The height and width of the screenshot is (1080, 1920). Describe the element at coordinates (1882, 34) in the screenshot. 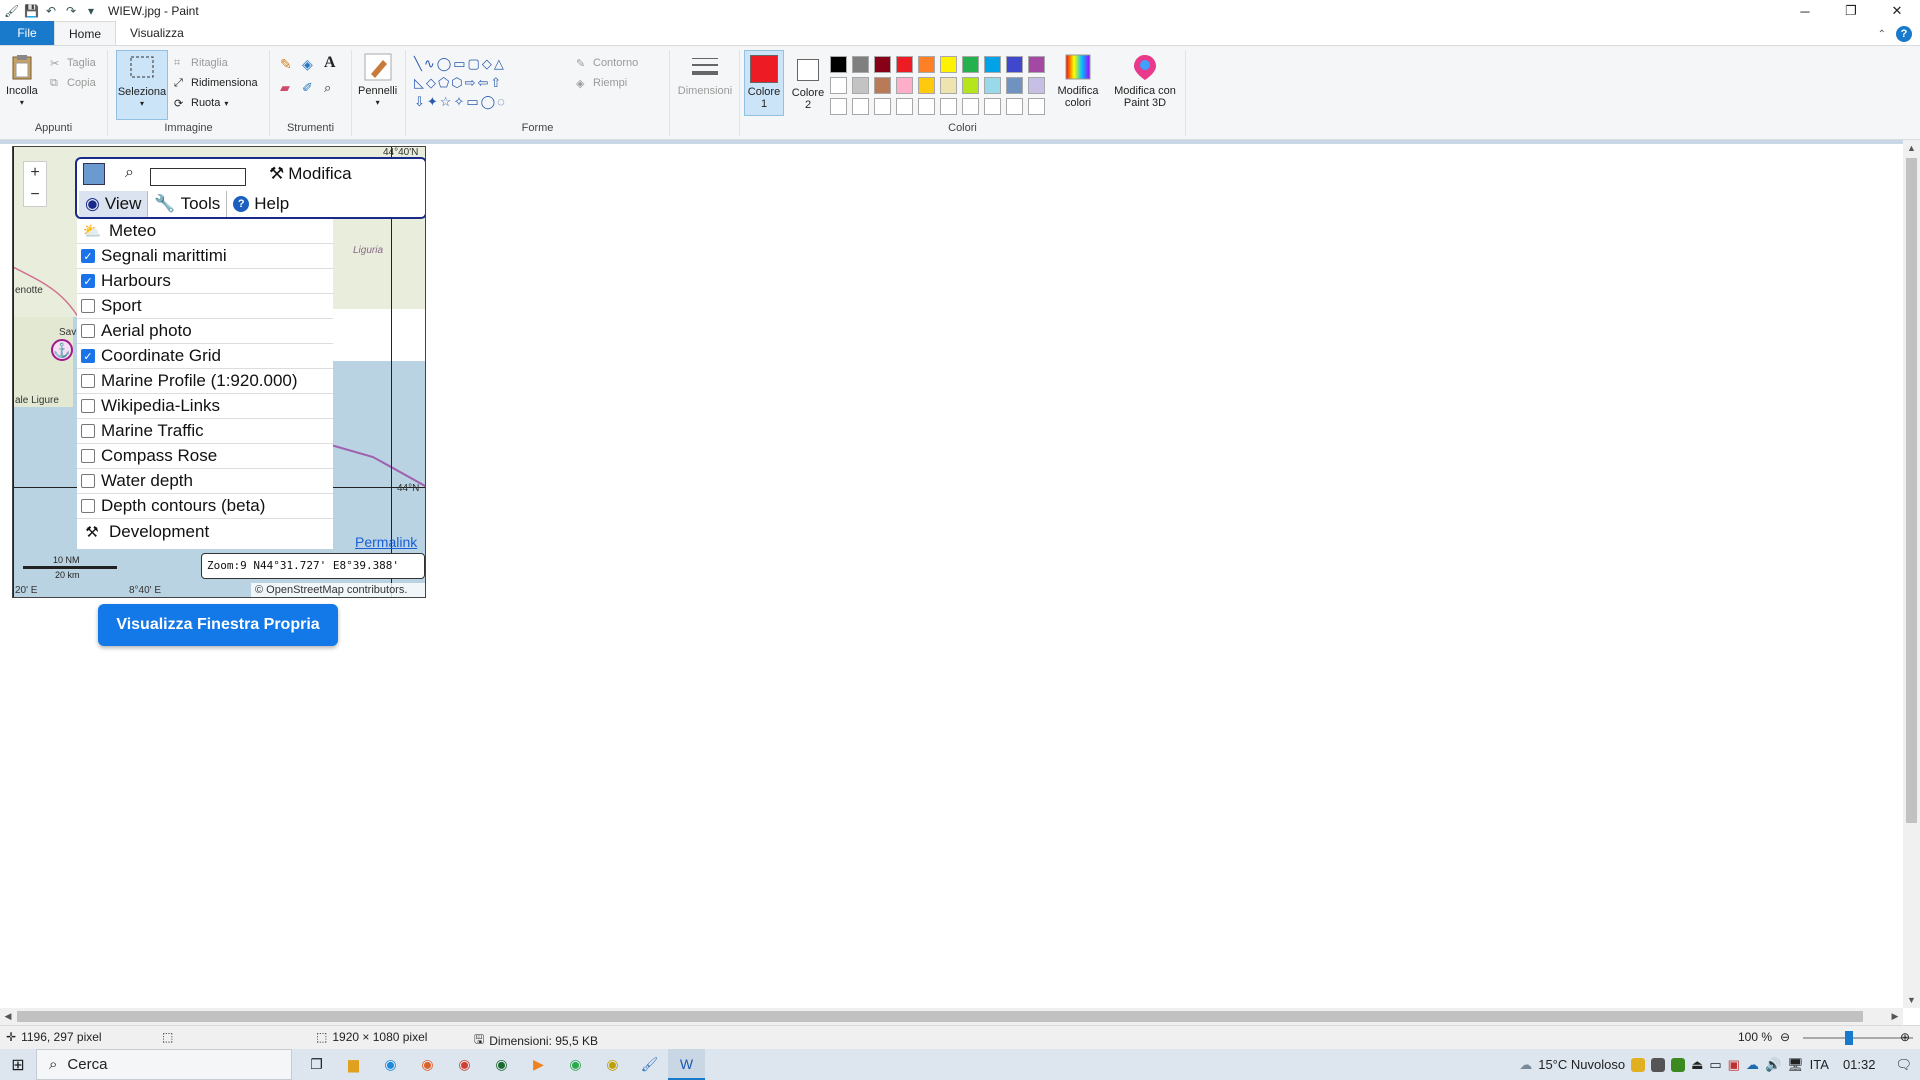

I see `collapse-ribbon-icon: ⌃` at that location.